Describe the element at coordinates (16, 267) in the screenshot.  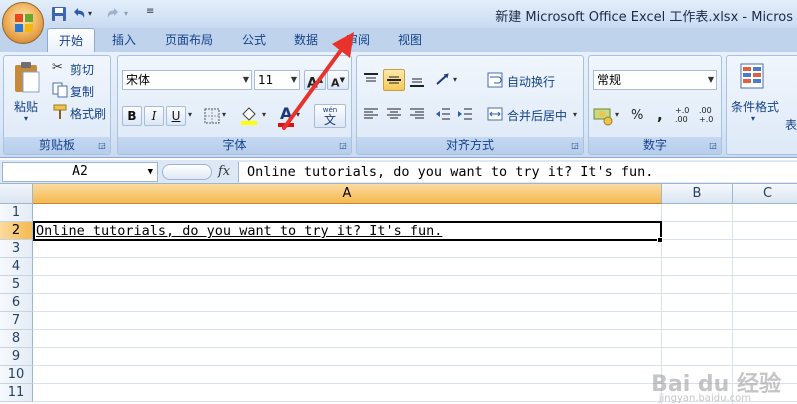
I see `row-header: 4` at that location.